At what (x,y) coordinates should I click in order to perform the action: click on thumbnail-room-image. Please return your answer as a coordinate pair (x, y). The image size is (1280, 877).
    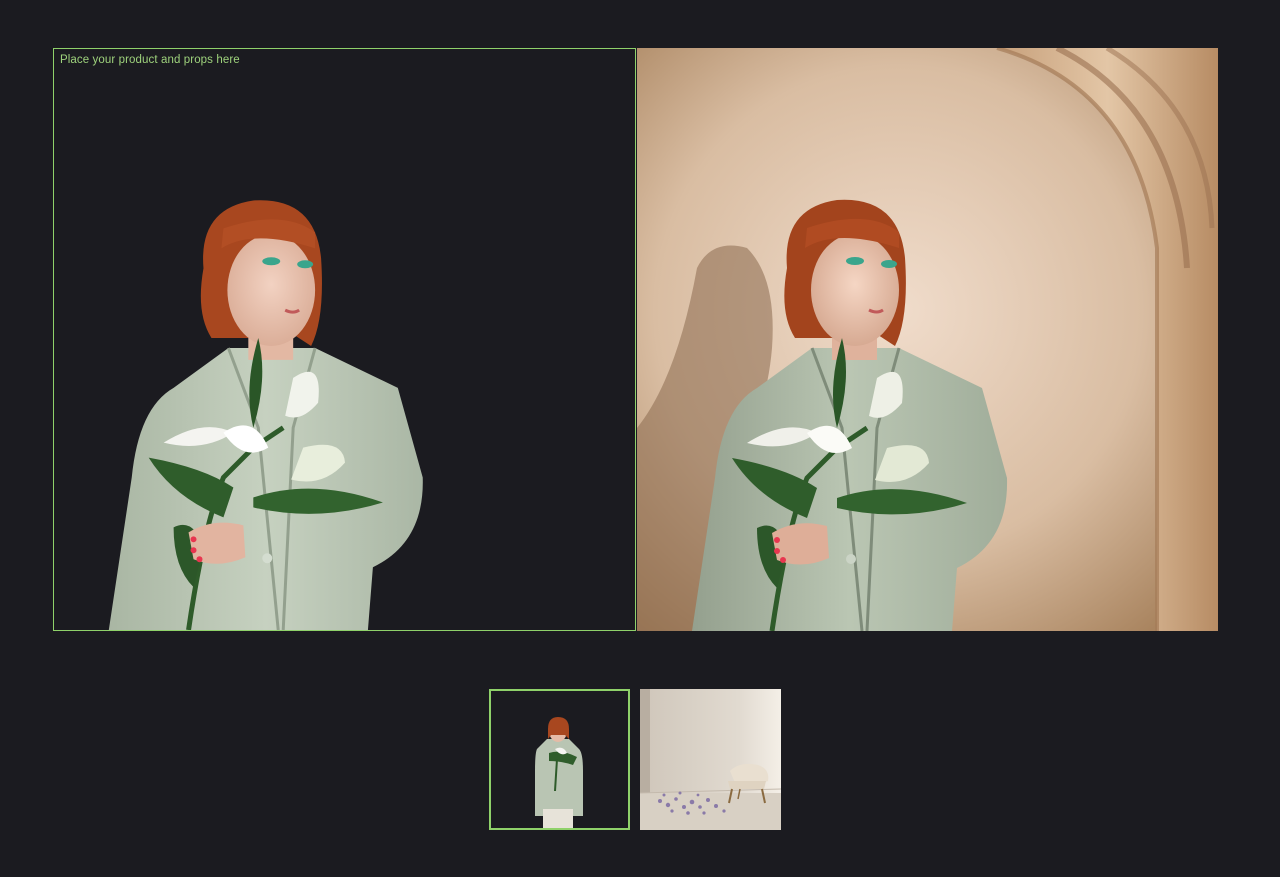
    Looking at the image, I should click on (710, 759).